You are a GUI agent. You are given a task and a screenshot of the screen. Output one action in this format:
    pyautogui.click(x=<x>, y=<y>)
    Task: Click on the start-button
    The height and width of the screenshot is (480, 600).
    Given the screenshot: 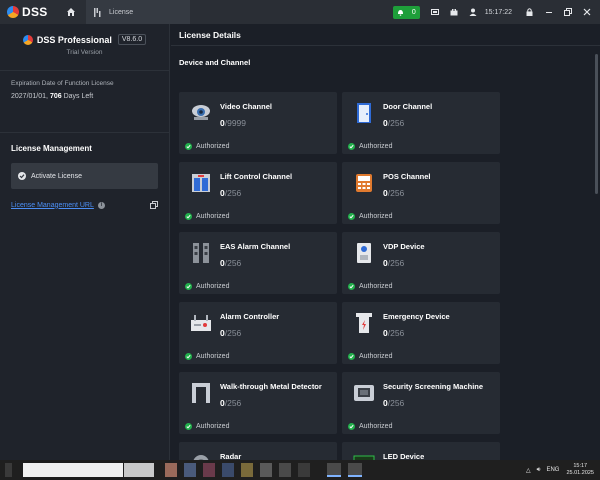 What is the action you would take?
    pyautogui.click(x=8, y=470)
    